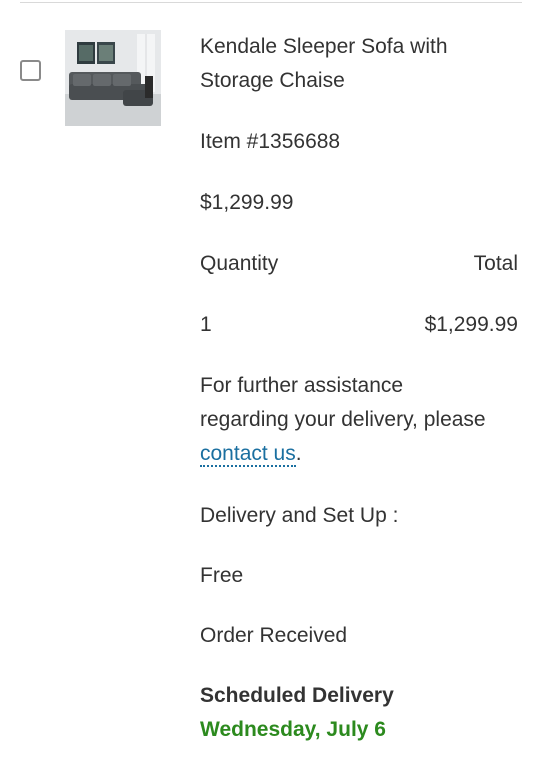  Describe the element at coordinates (247, 202) in the screenshot. I see `unit-price: $1,299.99` at that location.